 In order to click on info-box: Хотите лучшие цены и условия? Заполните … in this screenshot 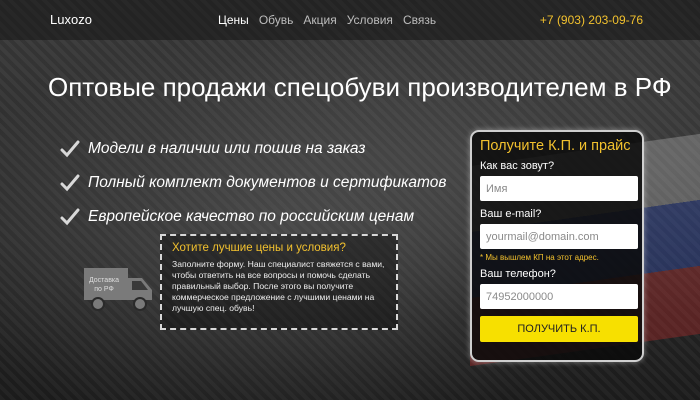, I will do `click(279, 282)`.